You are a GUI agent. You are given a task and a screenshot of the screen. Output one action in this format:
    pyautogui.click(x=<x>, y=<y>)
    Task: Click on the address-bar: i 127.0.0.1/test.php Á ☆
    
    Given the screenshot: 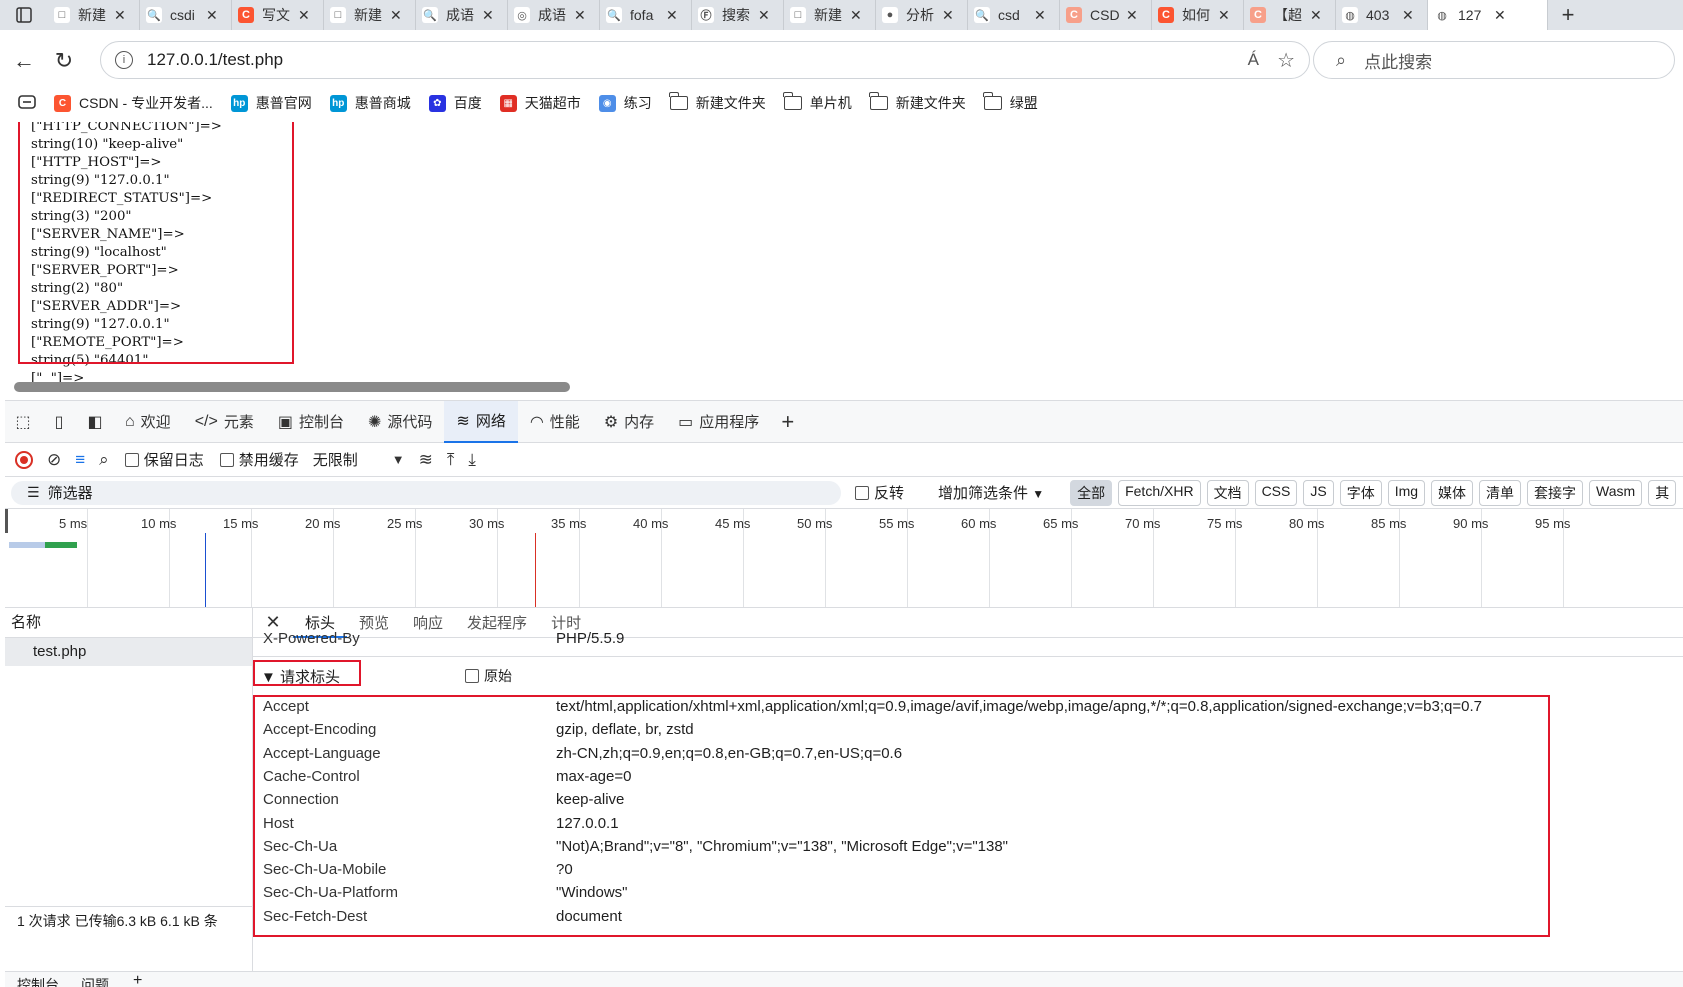 What is the action you would take?
    pyautogui.click(x=705, y=60)
    